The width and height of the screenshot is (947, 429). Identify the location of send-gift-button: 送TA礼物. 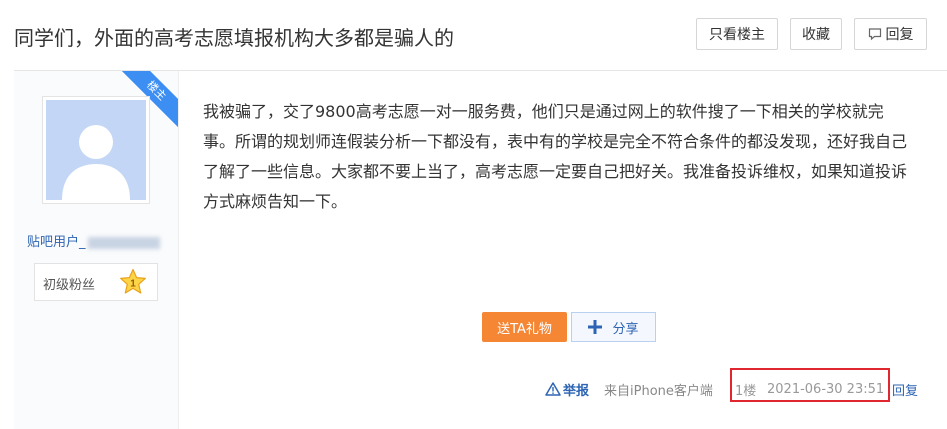
(524, 327).